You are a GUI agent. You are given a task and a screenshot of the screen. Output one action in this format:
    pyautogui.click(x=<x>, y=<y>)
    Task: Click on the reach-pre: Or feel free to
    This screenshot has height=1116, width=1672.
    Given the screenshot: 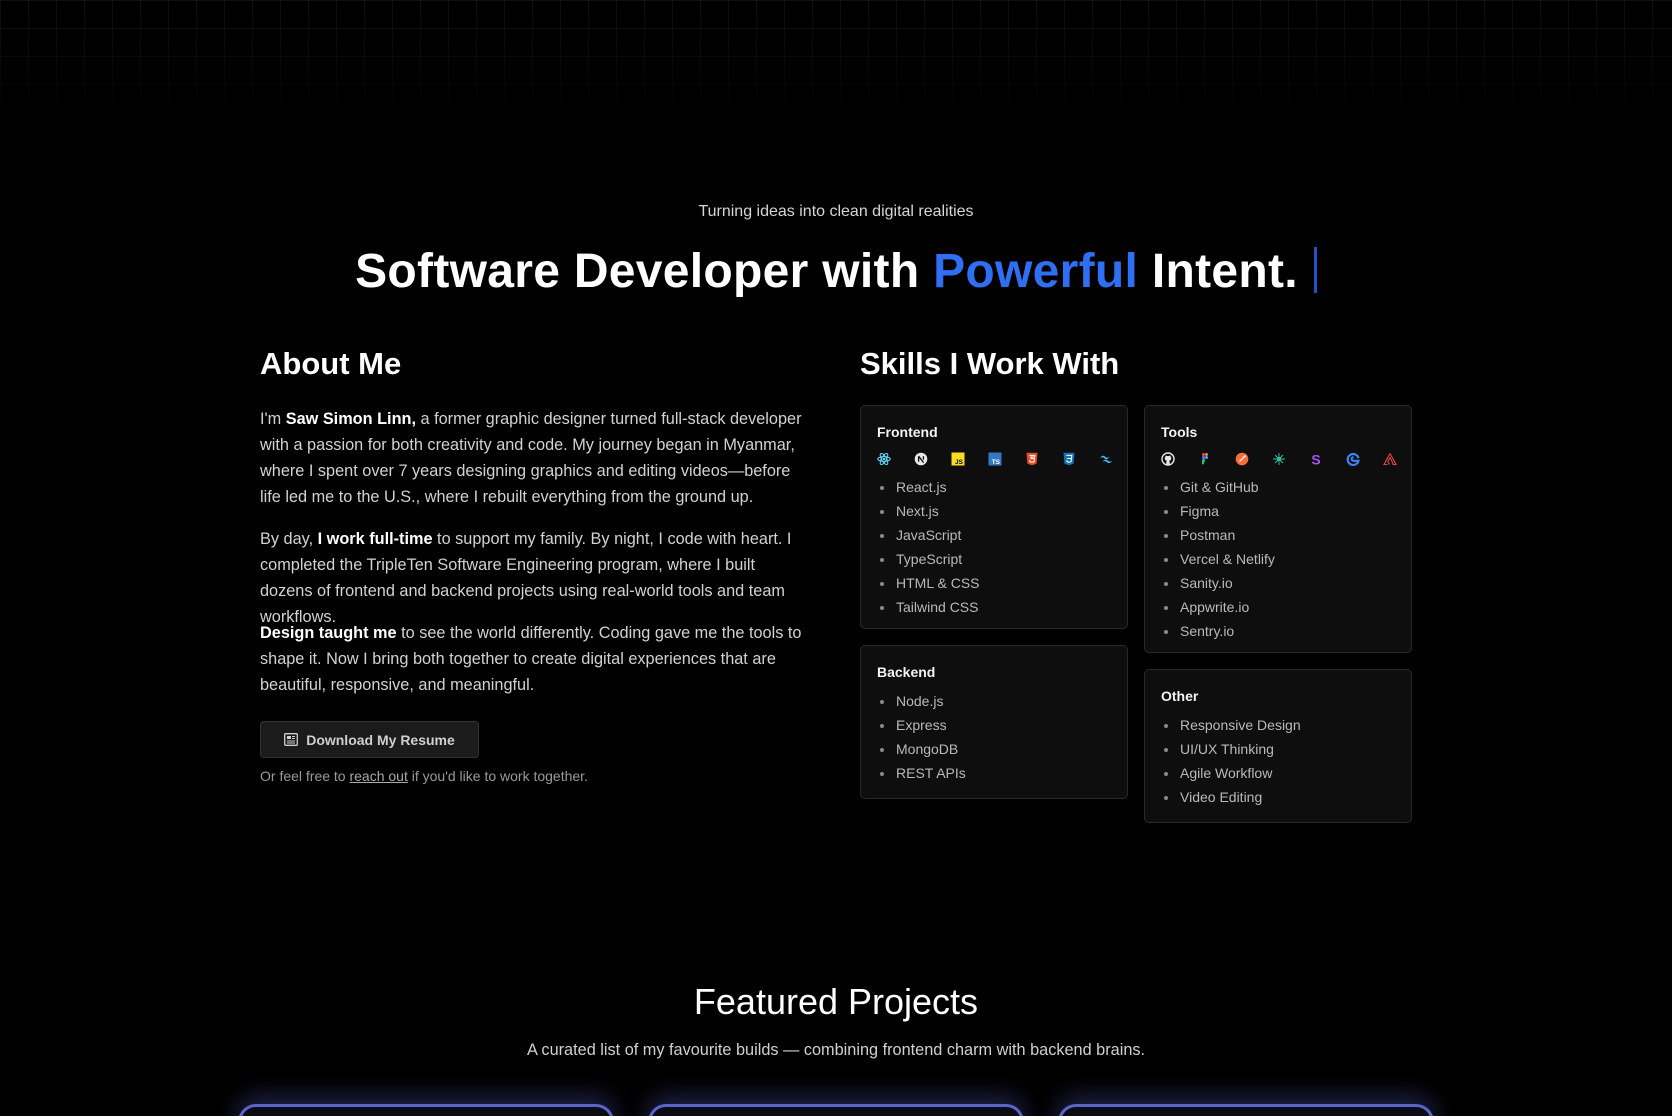 What is the action you would take?
    pyautogui.click(x=305, y=776)
    